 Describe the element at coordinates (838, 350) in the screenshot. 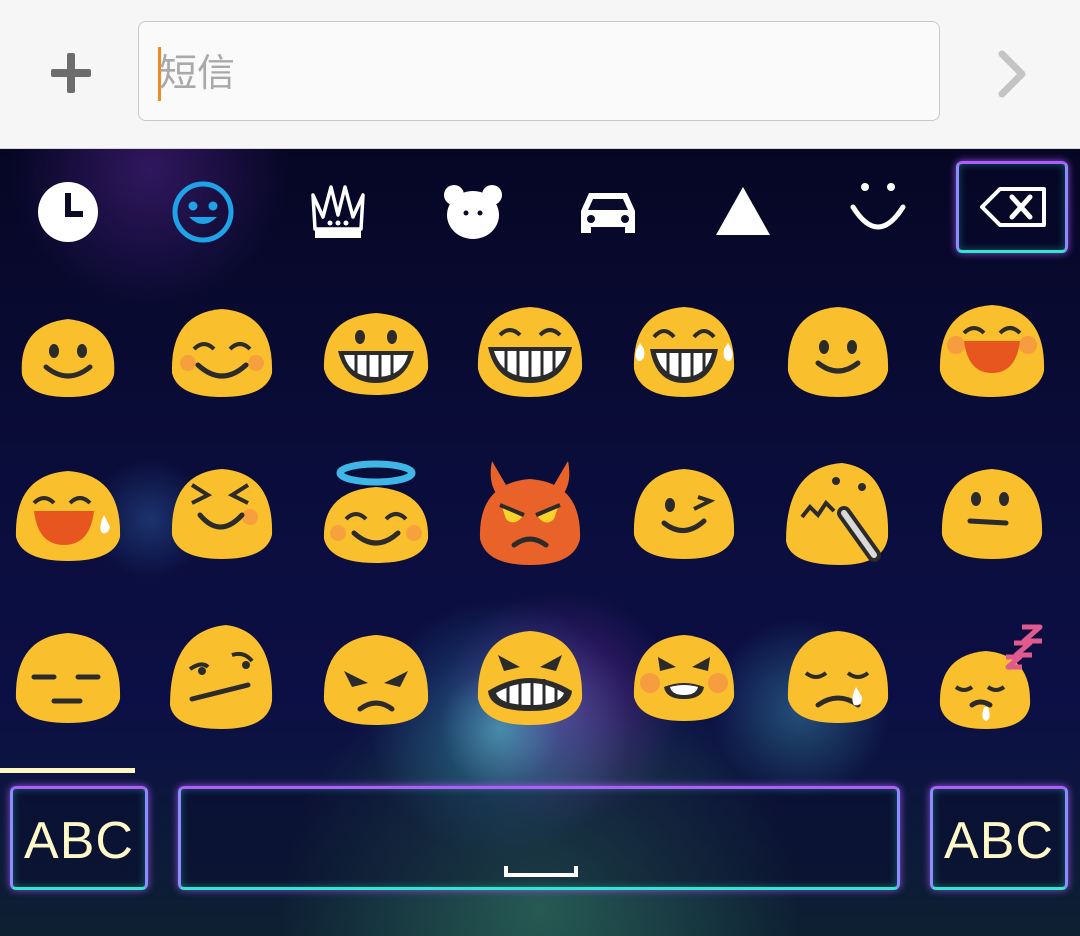

I see `slightly-smiling-face-emoji` at that location.